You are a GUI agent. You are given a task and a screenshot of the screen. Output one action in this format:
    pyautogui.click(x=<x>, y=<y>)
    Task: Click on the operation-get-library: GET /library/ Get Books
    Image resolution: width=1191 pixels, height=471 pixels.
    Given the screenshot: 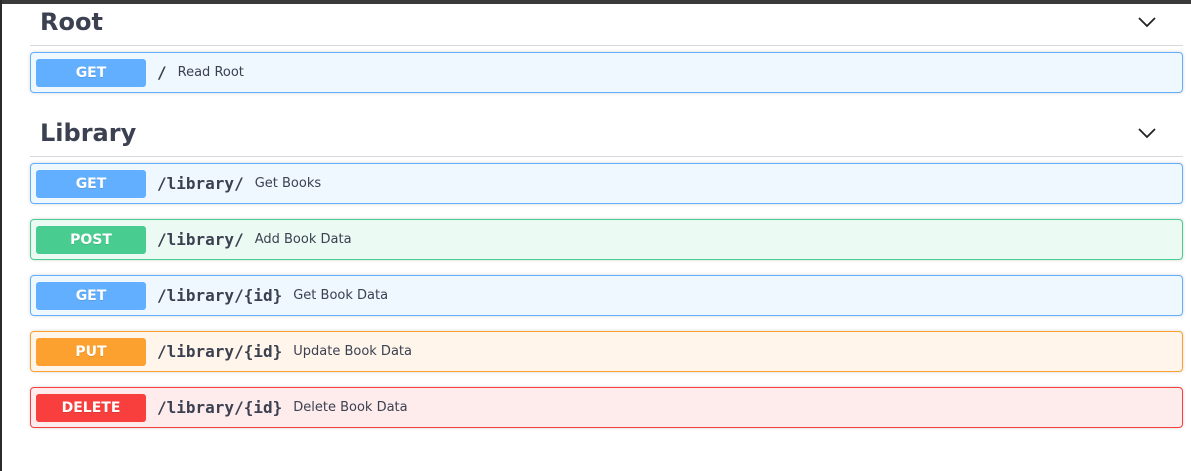 What is the action you would take?
    pyautogui.click(x=606, y=183)
    